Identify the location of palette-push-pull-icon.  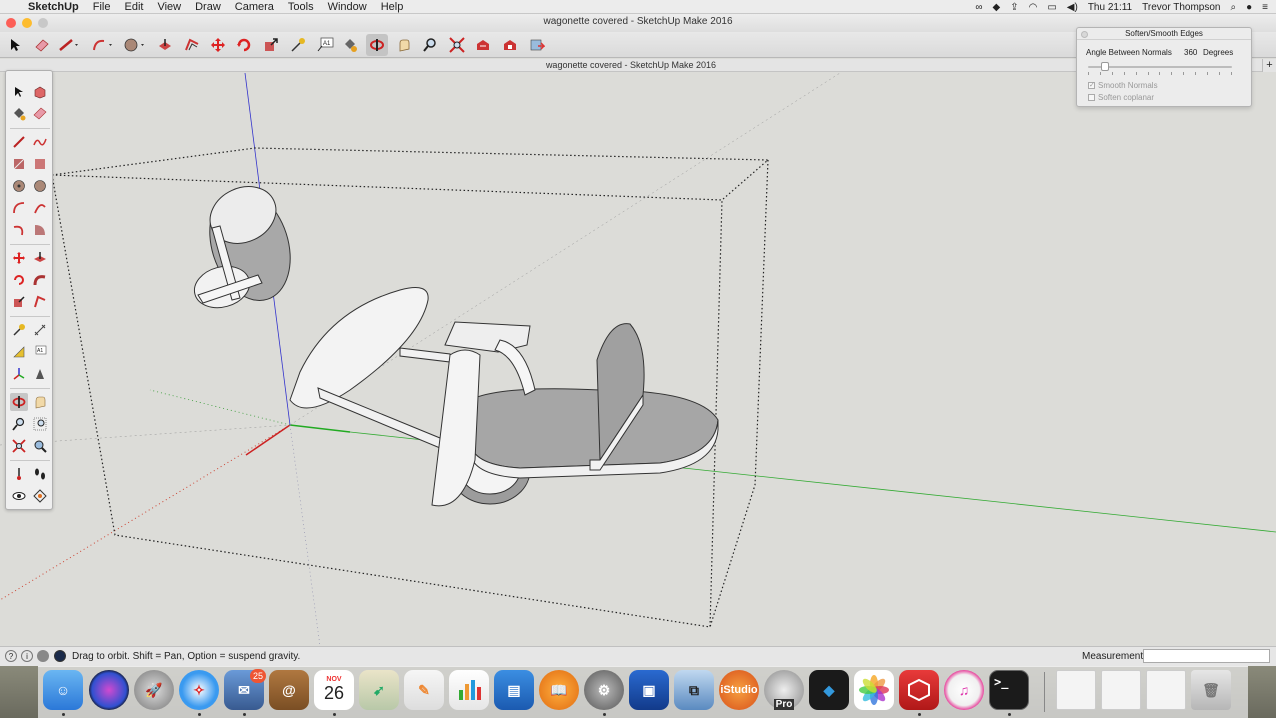
(40, 258).